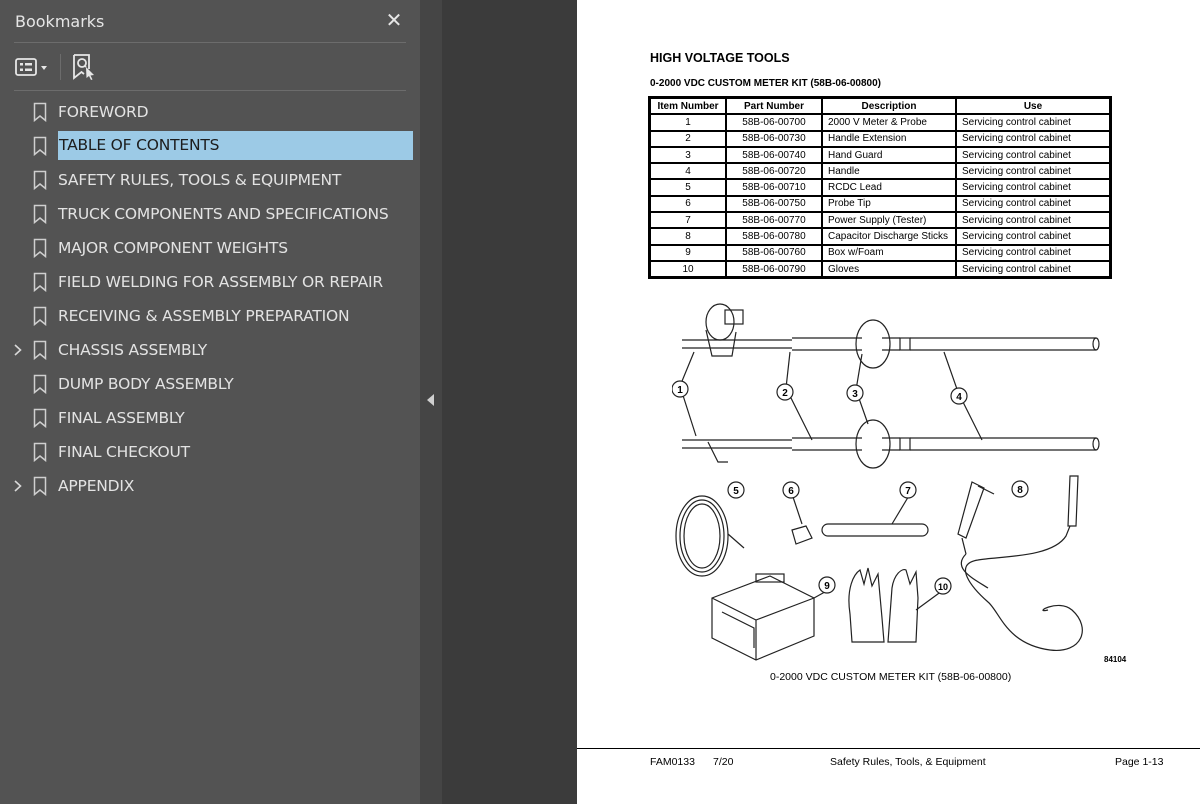 The image size is (1200, 804). What do you see at coordinates (889, 106) in the screenshot?
I see `column-header: Description` at bounding box center [889, 106].